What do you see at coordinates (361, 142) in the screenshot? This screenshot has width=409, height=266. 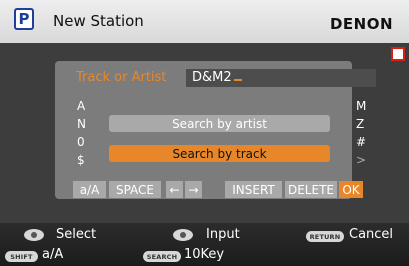 I see `char-item: #` at bounding box center [361, 142].